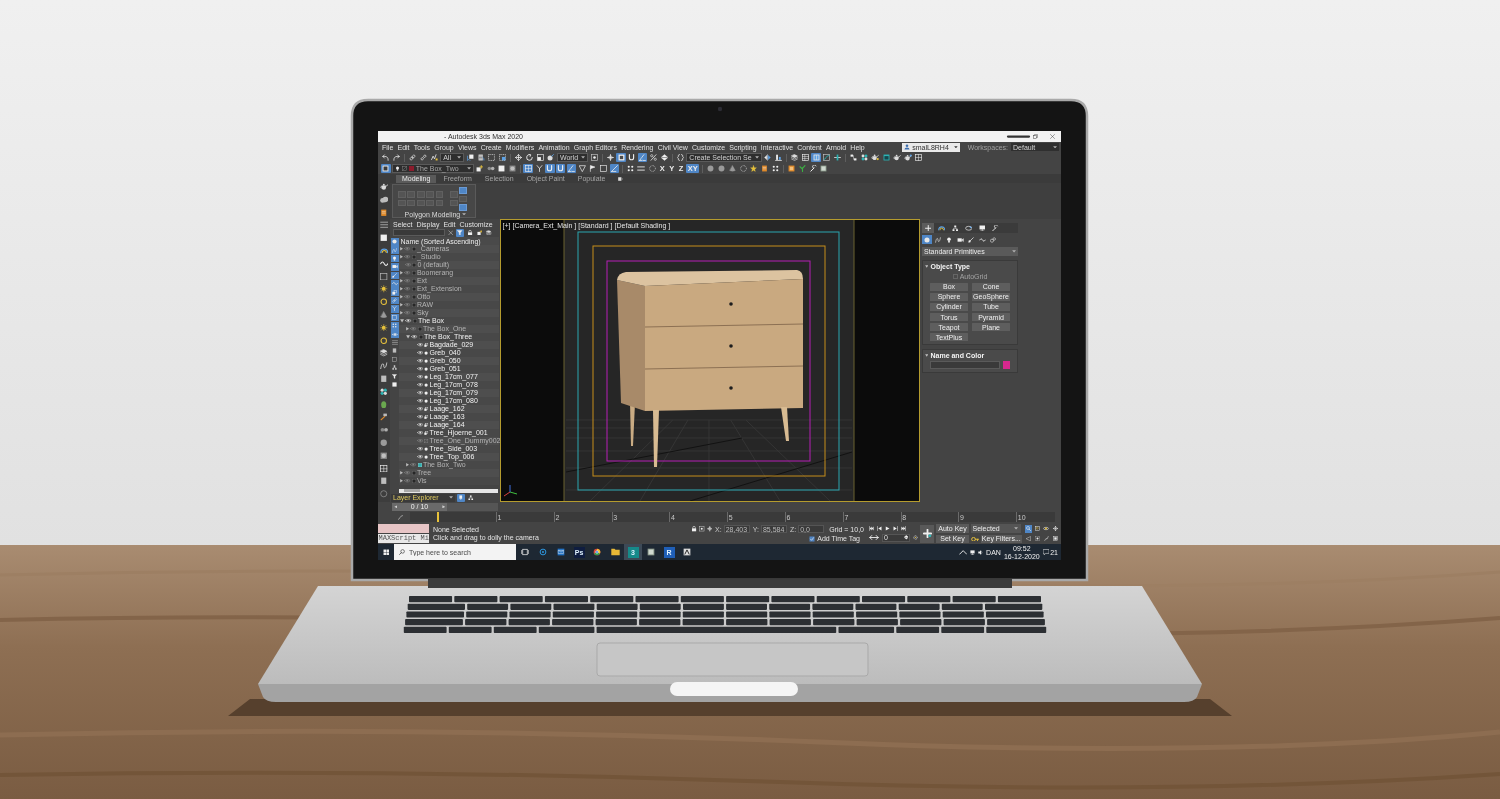 This screenshot has height=799, width=1500. I want to click on time-configuration-button, so click(915, 537).